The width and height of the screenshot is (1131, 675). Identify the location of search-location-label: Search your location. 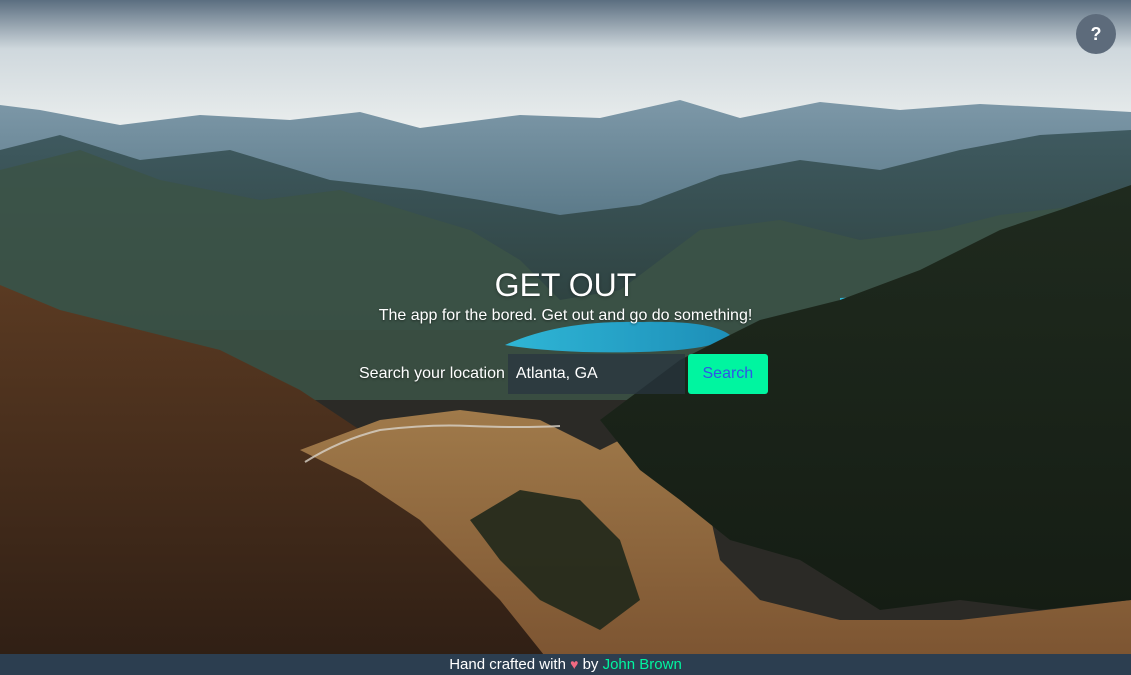
(432, 373).